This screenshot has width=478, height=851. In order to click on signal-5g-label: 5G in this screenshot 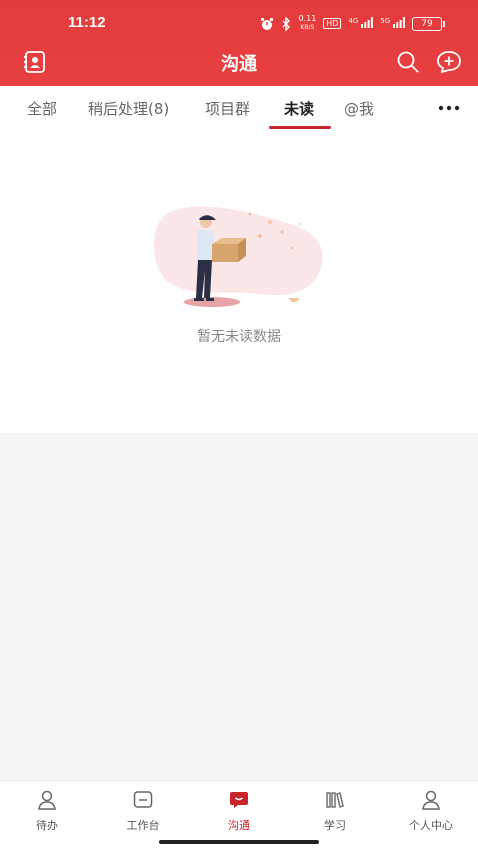, I will do `click(385, 20)`.